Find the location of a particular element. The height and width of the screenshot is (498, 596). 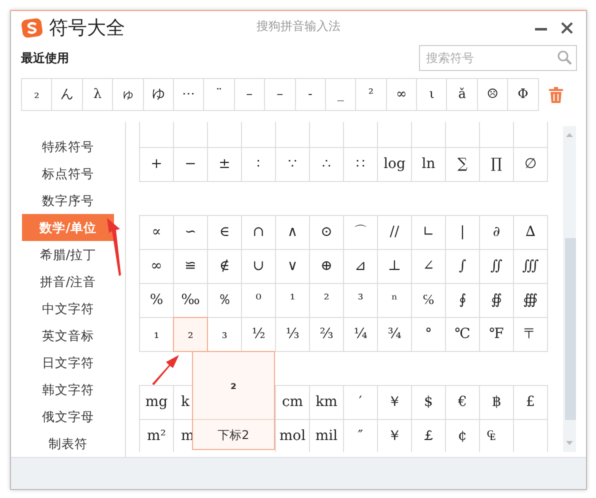

symbol-key: ☹ is located at coordinates (492, 95).